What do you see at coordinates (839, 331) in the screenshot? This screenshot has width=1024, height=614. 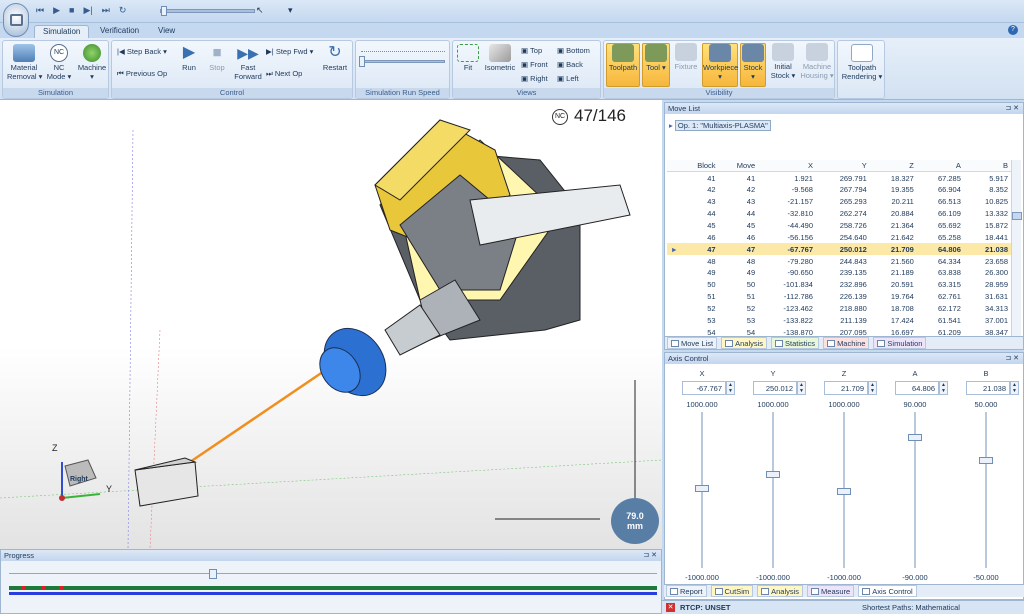 I see `table-row: 54 54 -138.870 207.095 16.697 61.209 38.347` at bounding box center [839, 331].